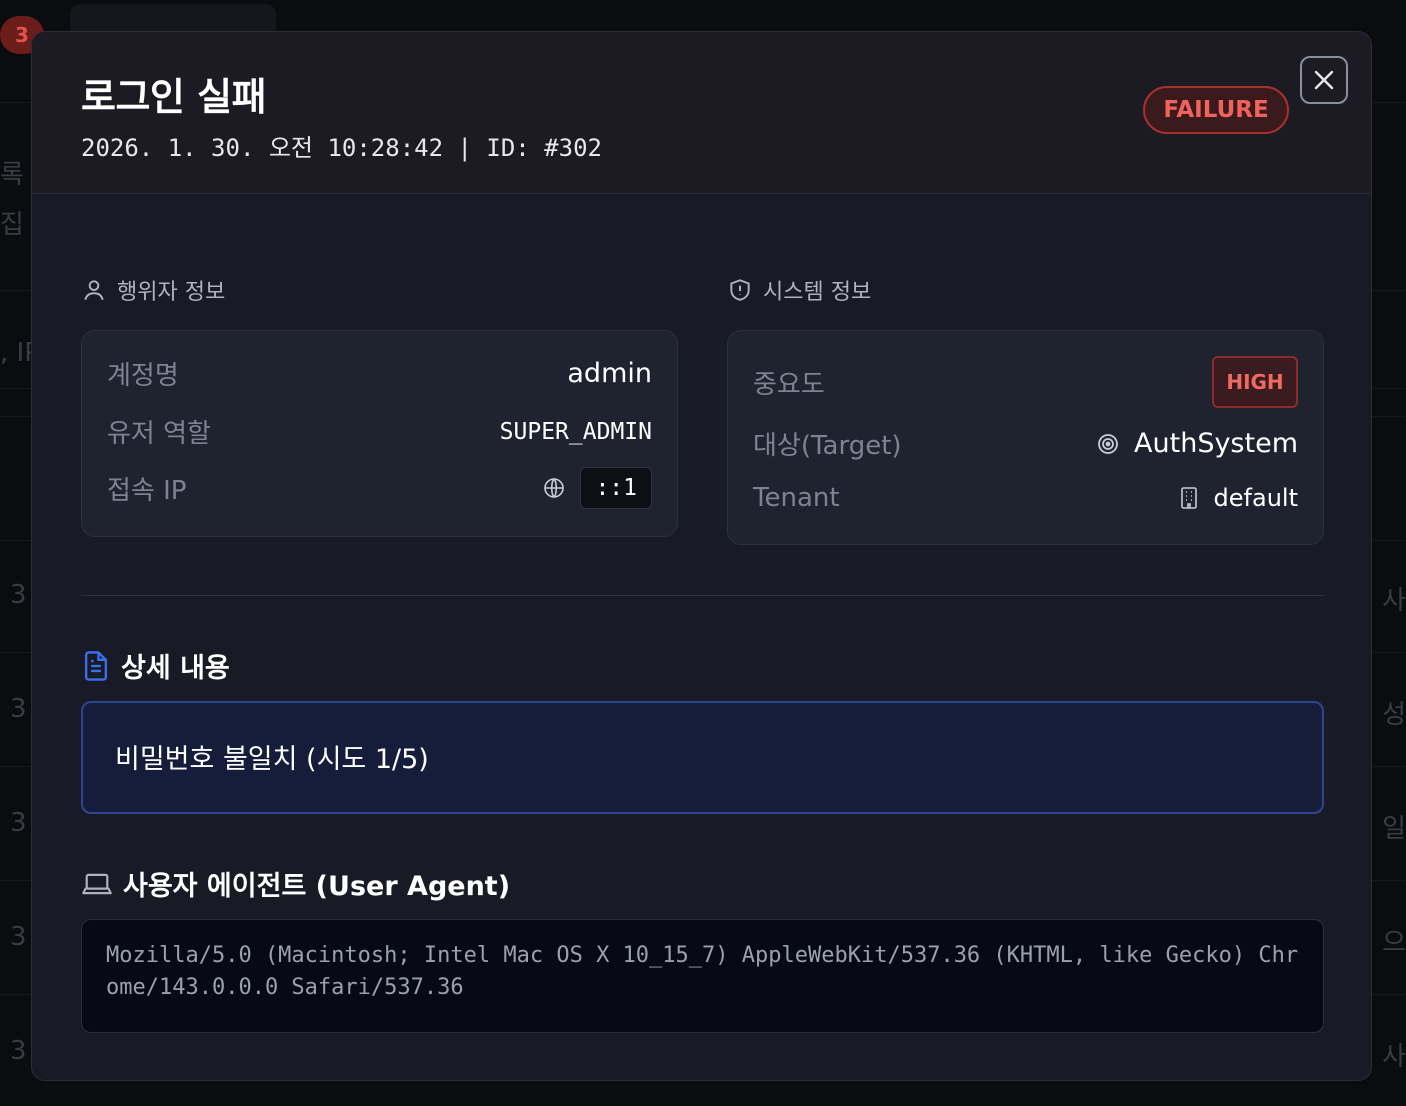 This screenshot has height=1106, width=1406. I want to click on row-key: 유저 역할, so click(159, 434).